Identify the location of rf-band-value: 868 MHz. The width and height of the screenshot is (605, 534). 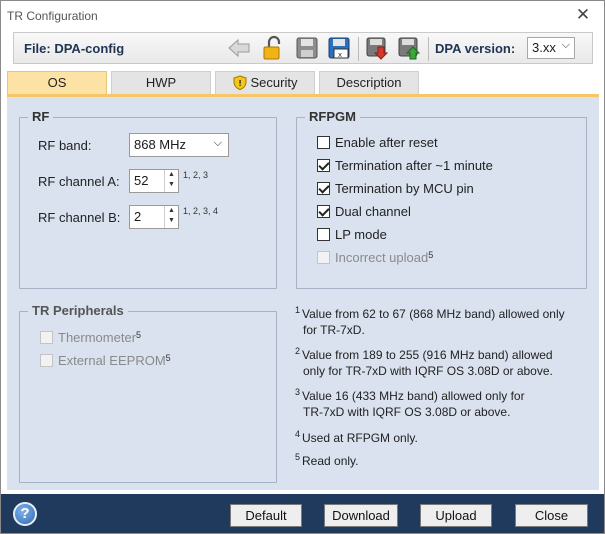
(160, 144).